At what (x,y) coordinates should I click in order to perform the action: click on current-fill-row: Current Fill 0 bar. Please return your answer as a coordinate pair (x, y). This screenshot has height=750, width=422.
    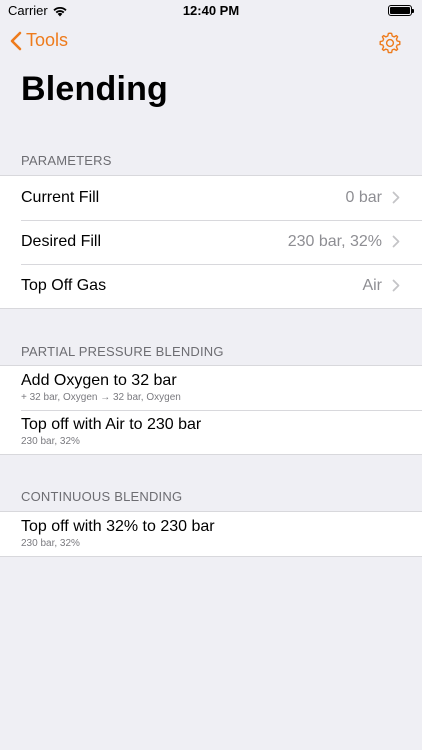
    Looking at the image, I should click on (211, 198).